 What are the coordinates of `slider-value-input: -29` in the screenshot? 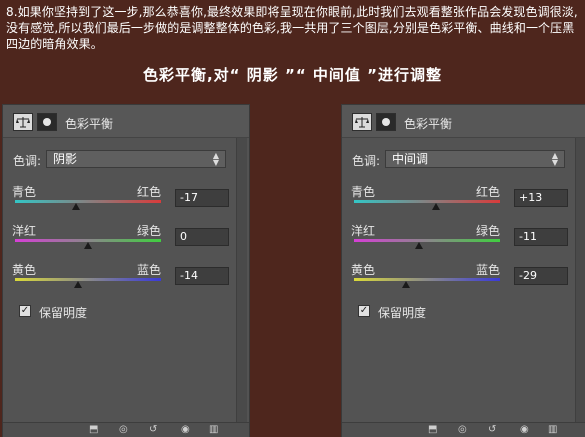 It's located at (541, 276).